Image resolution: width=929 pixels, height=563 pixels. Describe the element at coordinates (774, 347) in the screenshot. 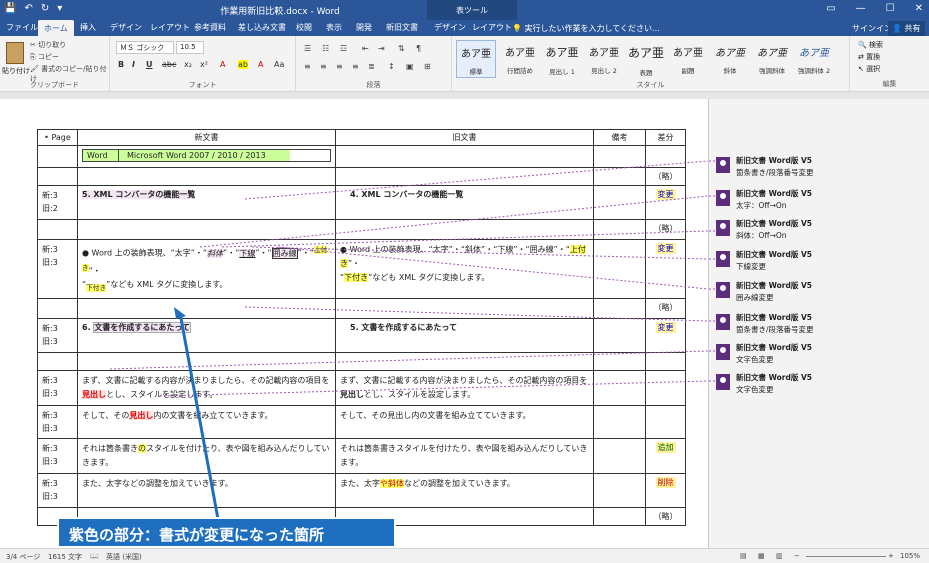

I see `comment-author: 新旧文書 Word版 V5` at that location.